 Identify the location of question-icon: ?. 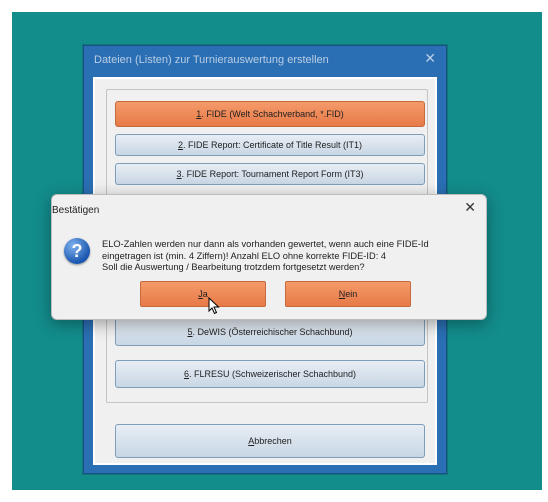
(77, 251).